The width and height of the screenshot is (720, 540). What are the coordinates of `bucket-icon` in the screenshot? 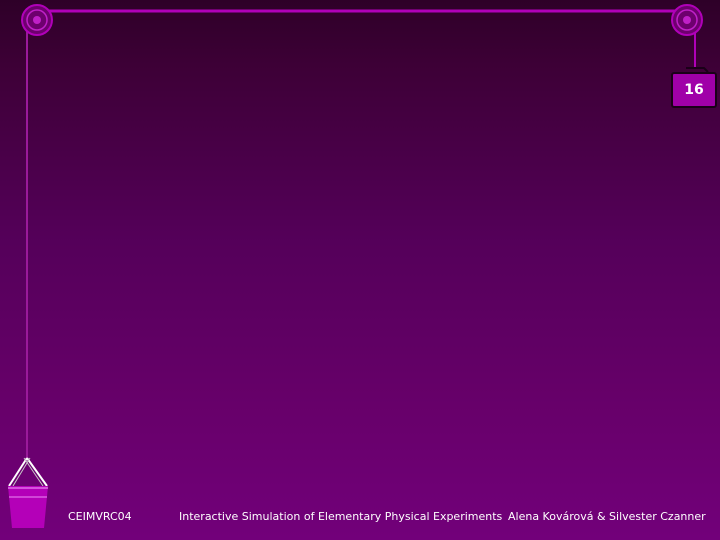 It's located at (28, 492).